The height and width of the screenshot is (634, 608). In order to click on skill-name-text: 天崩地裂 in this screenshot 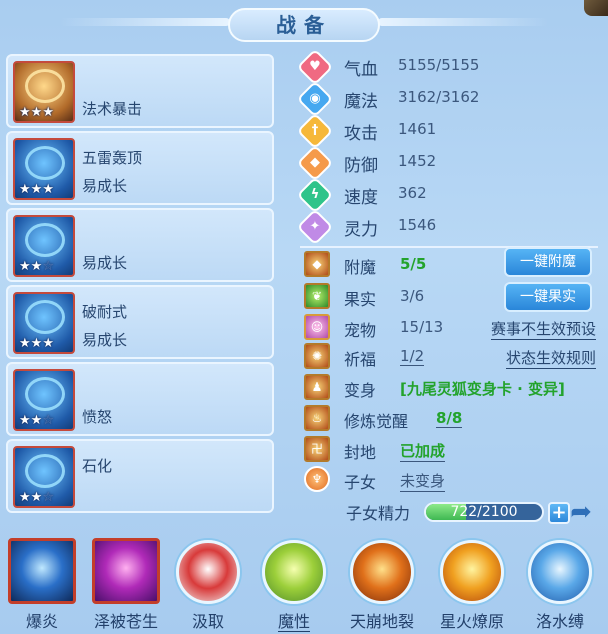, I will do `click(381, 621)`.